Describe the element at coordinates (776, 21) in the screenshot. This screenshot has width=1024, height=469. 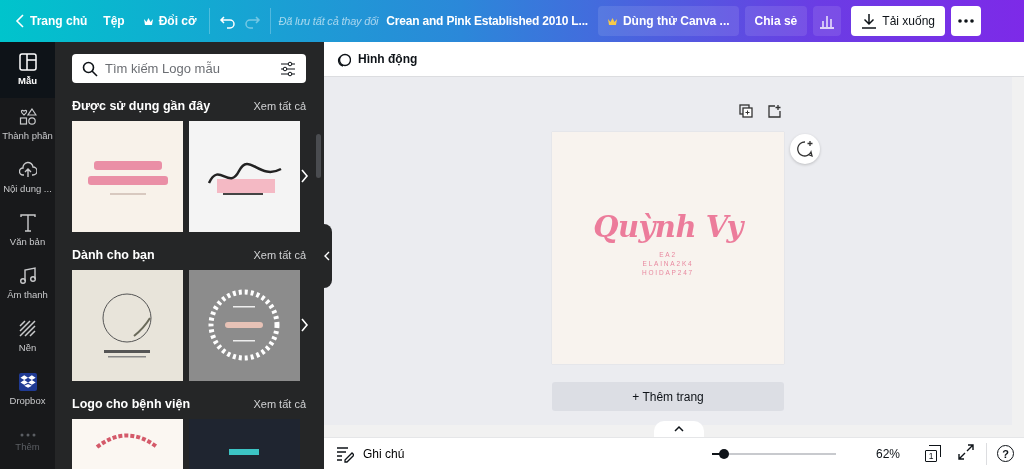
I see `share-button: Chia sẻ` at that location.